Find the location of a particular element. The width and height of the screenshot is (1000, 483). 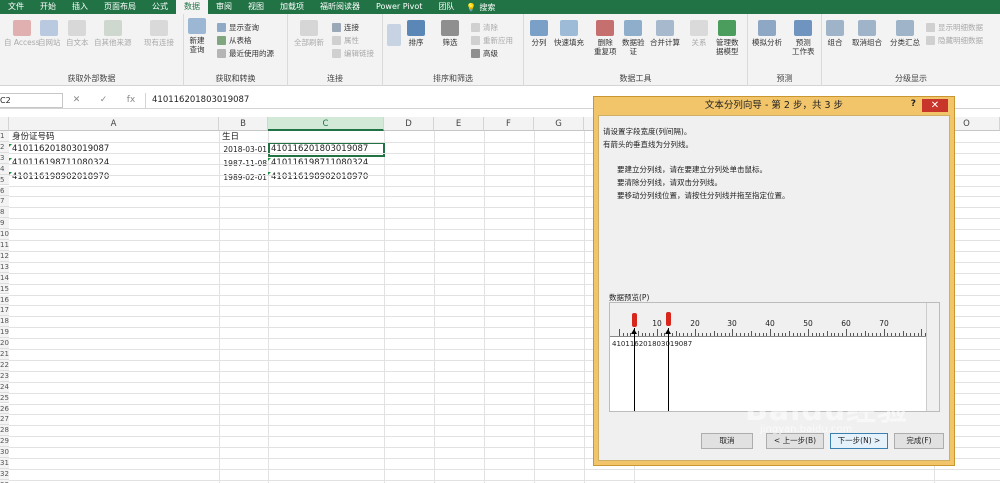

tab-page-layout: 页面布局 is located at coordinates (120, 7).